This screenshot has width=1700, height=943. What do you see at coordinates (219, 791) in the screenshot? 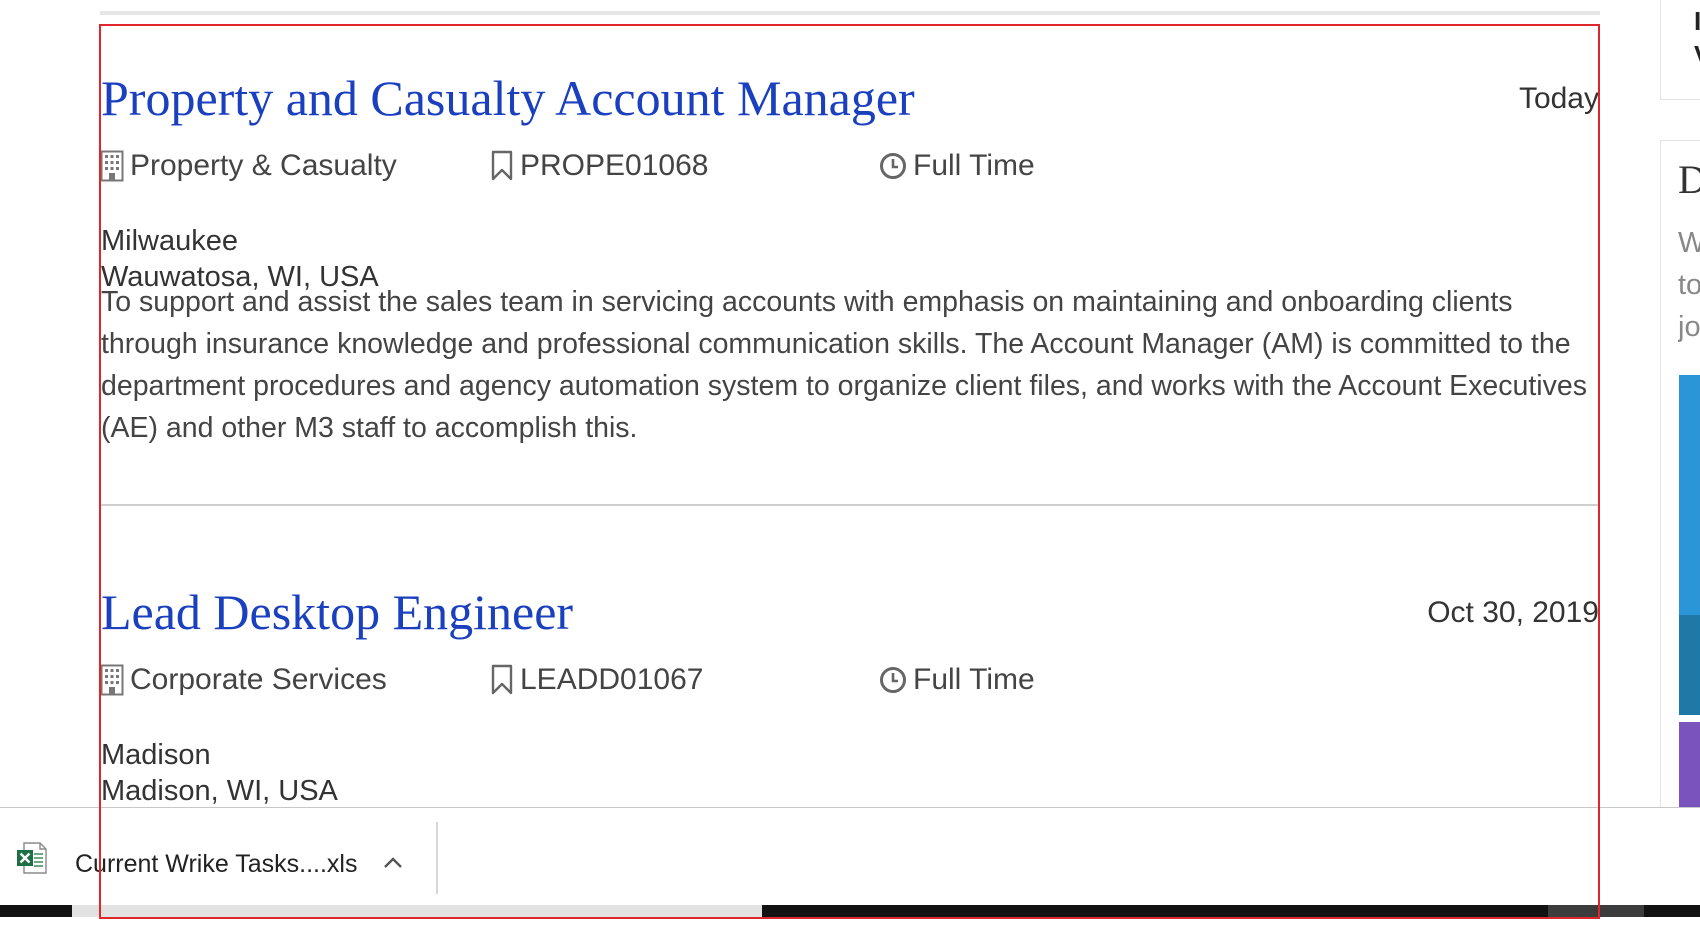
I see `location-address: Madison, WI, USA` at bounding box center [219, 791].